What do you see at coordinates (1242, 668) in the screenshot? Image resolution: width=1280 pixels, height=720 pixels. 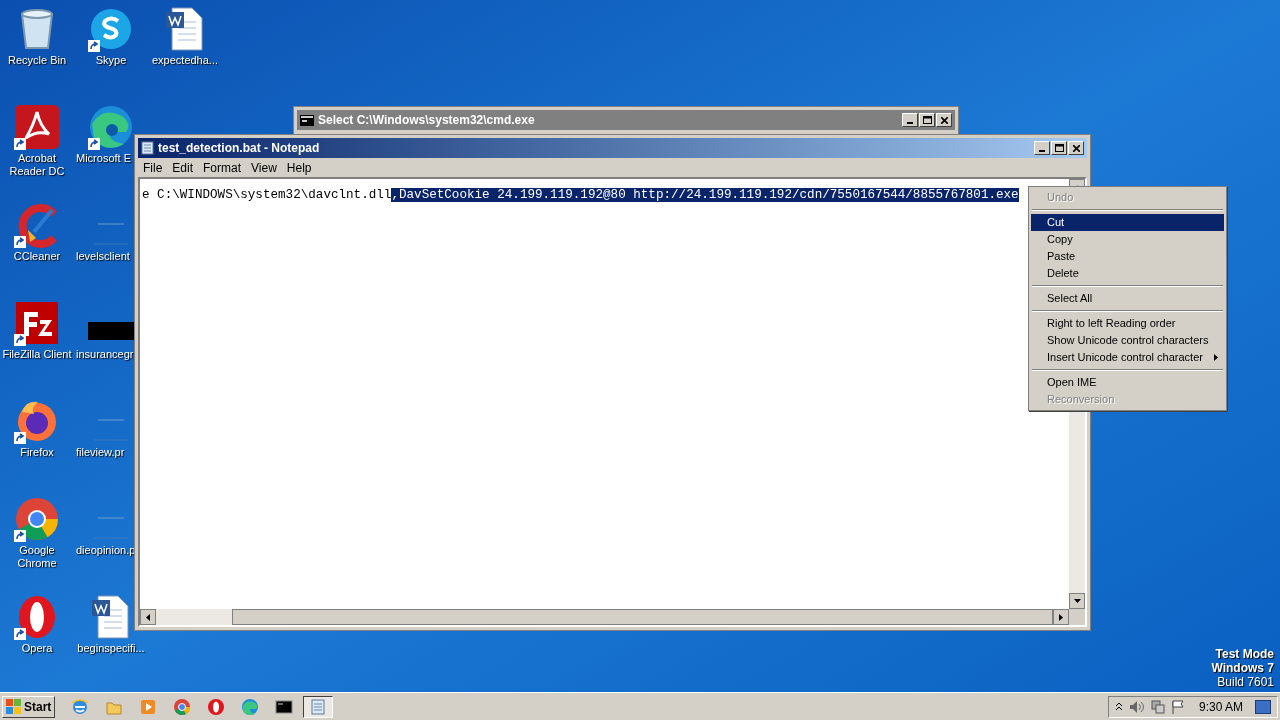 I see `os-info-text: Windows 7` at bounding box center [1242, 668].